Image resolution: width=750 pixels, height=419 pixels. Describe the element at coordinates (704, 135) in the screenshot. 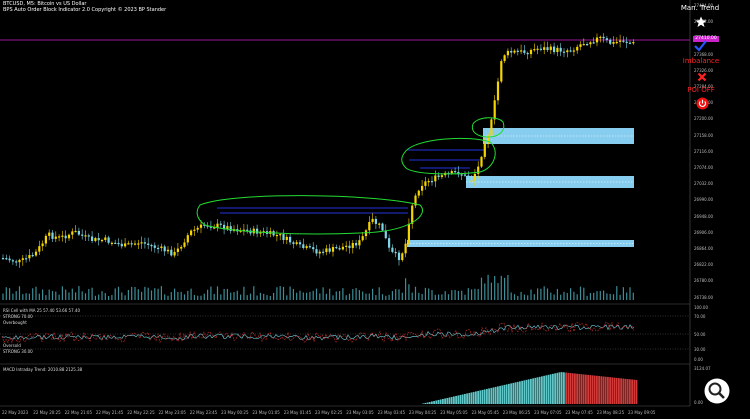

I see `price-axis-label: 27158.00` at that location.